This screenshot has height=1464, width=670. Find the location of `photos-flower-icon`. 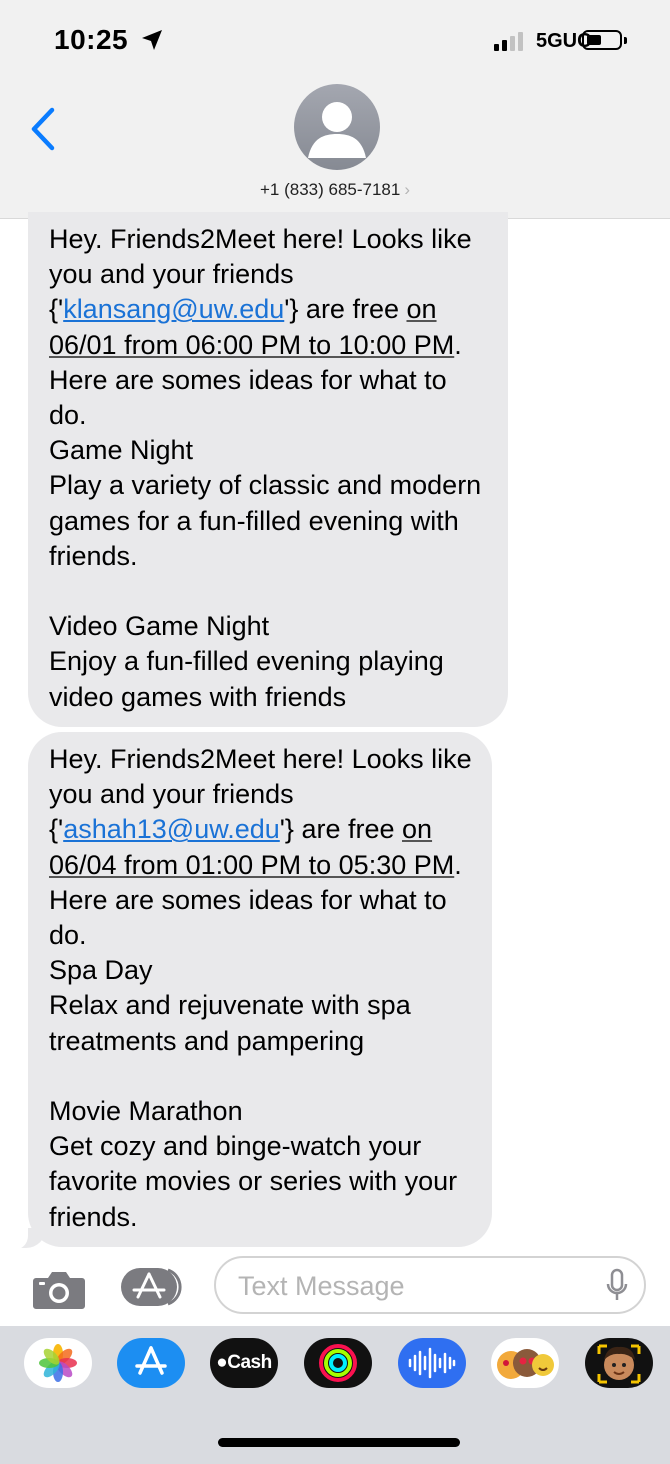

photos-flower-icon is located at coordinates (58, 1363).